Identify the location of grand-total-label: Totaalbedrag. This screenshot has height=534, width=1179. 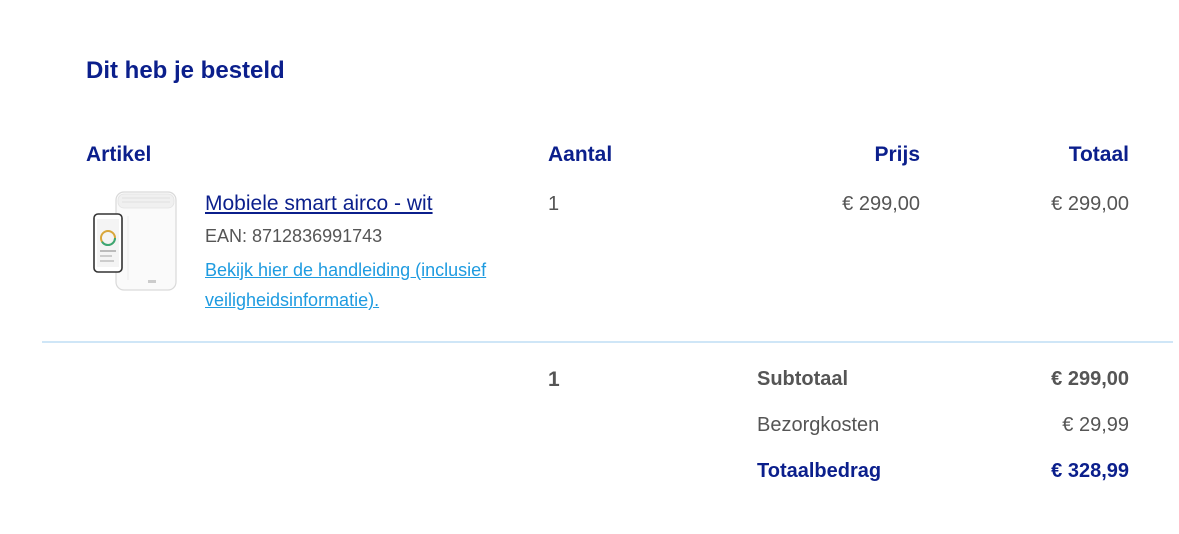
(819, 471).